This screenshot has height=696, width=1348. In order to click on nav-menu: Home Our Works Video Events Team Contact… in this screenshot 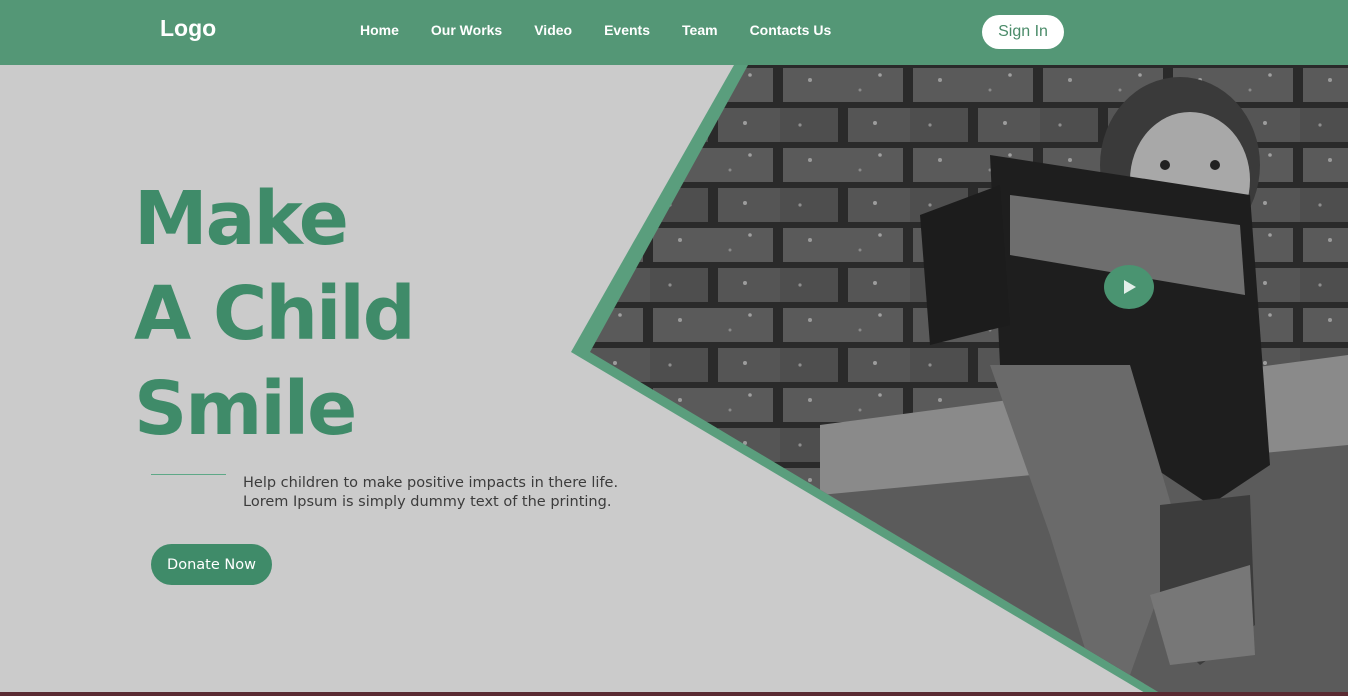, I will do `click(611, 30)`.